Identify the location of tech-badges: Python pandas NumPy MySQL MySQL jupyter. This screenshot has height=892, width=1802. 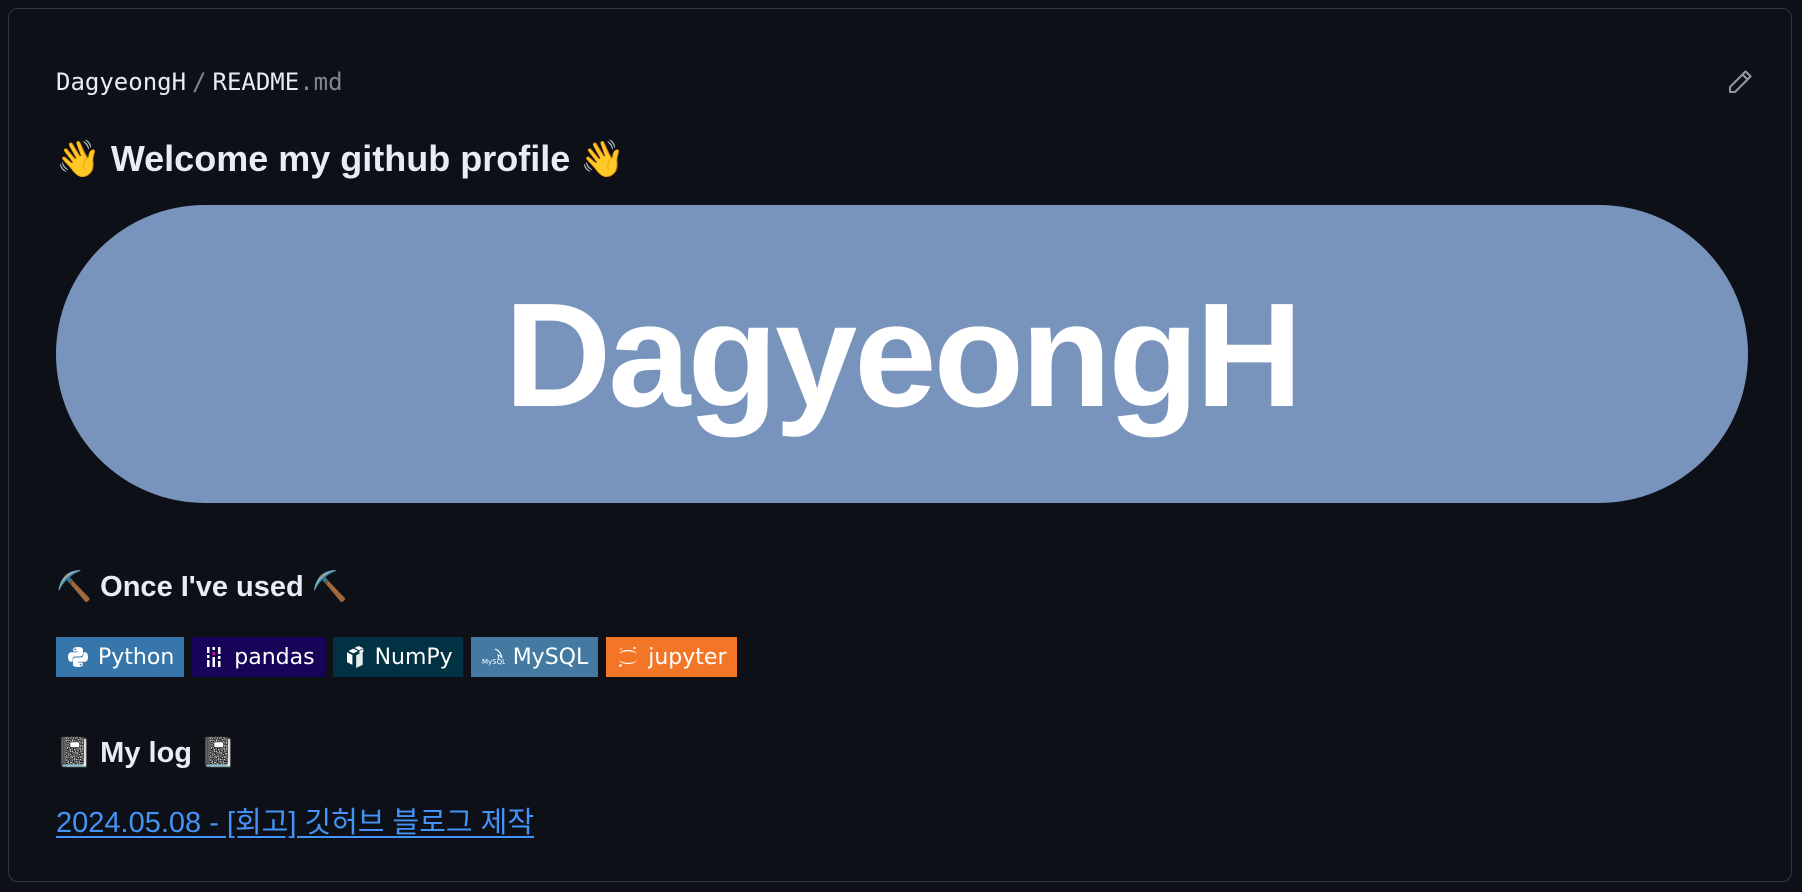
(396, 657).